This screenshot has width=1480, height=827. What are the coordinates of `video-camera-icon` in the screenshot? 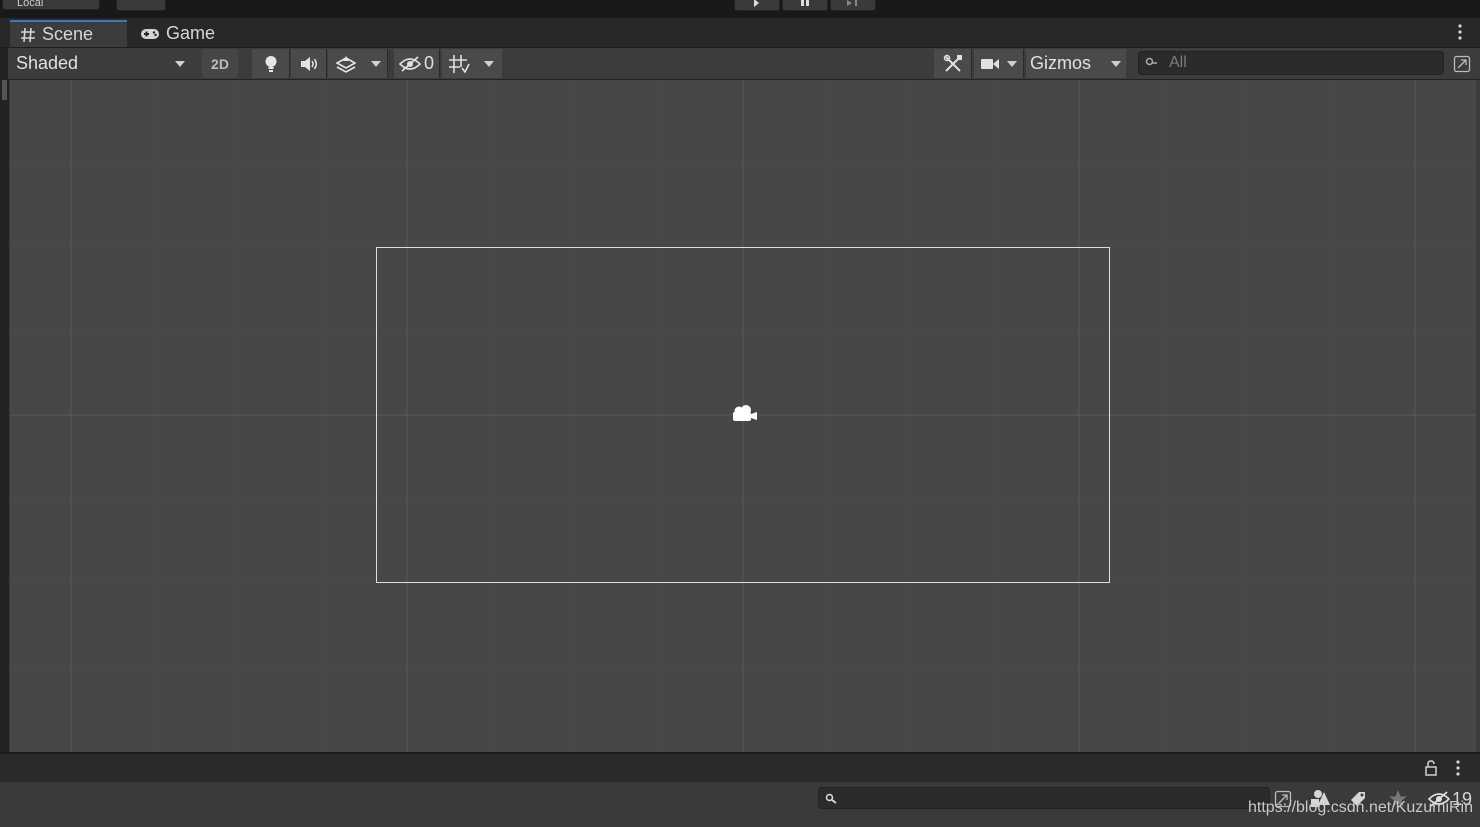 It's located at (989, 63).